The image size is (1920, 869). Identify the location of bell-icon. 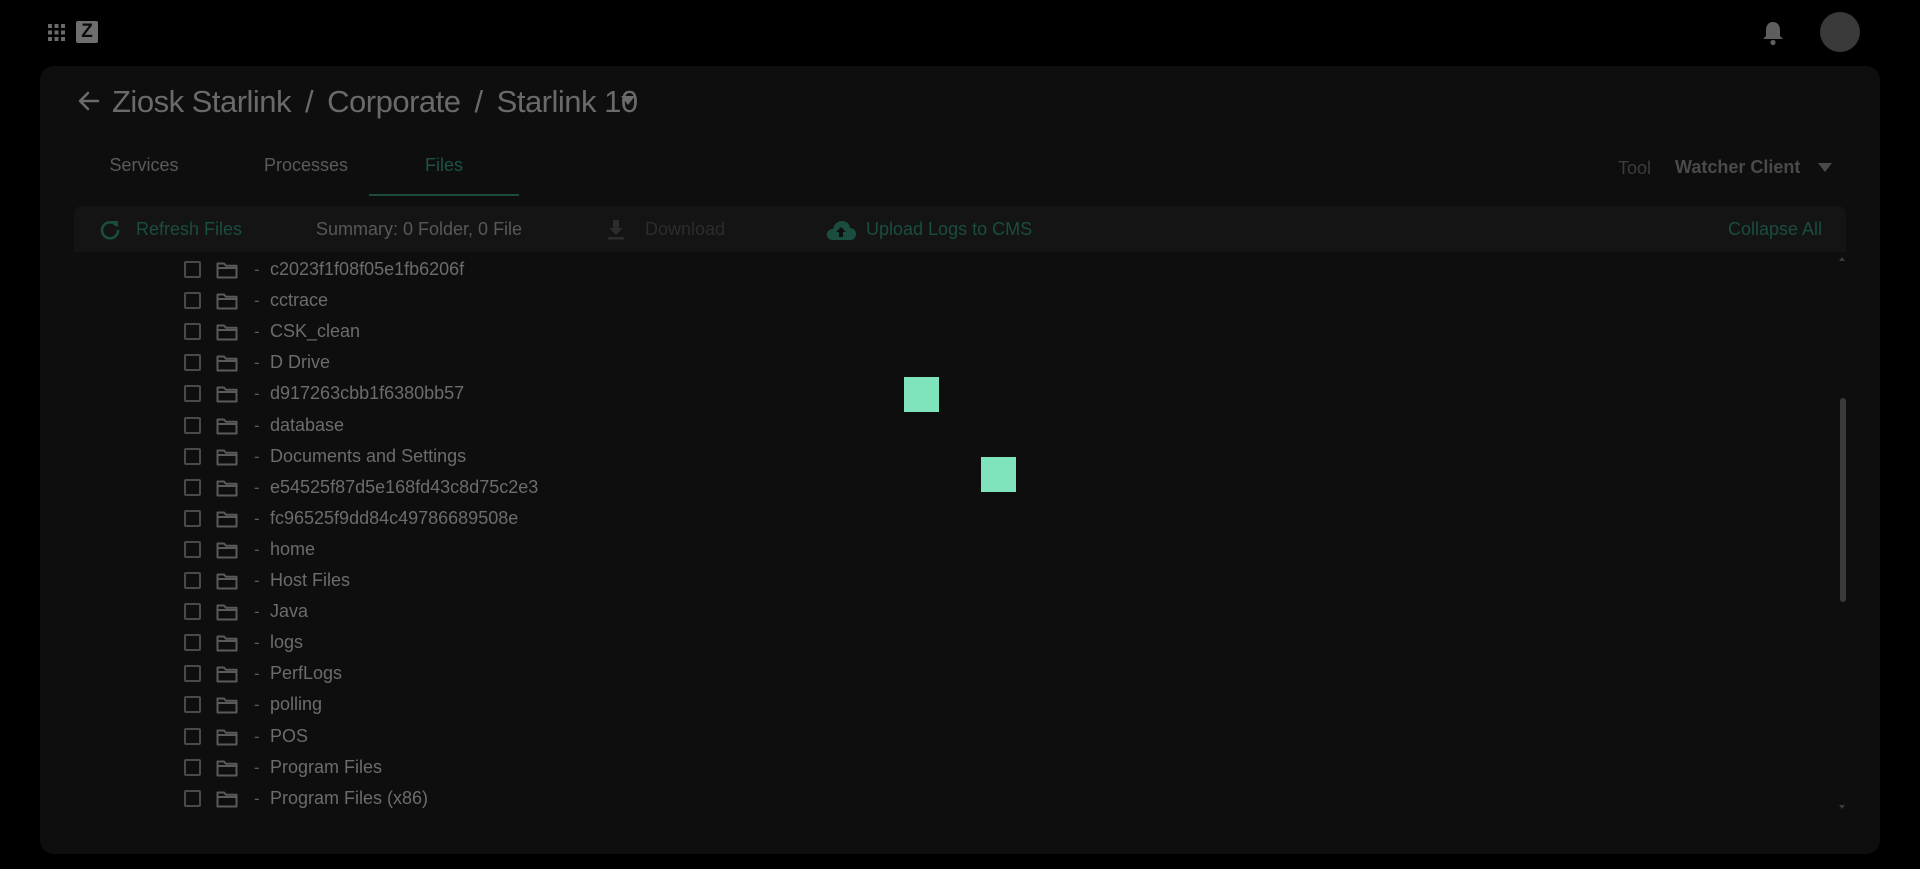
(1773, 33).